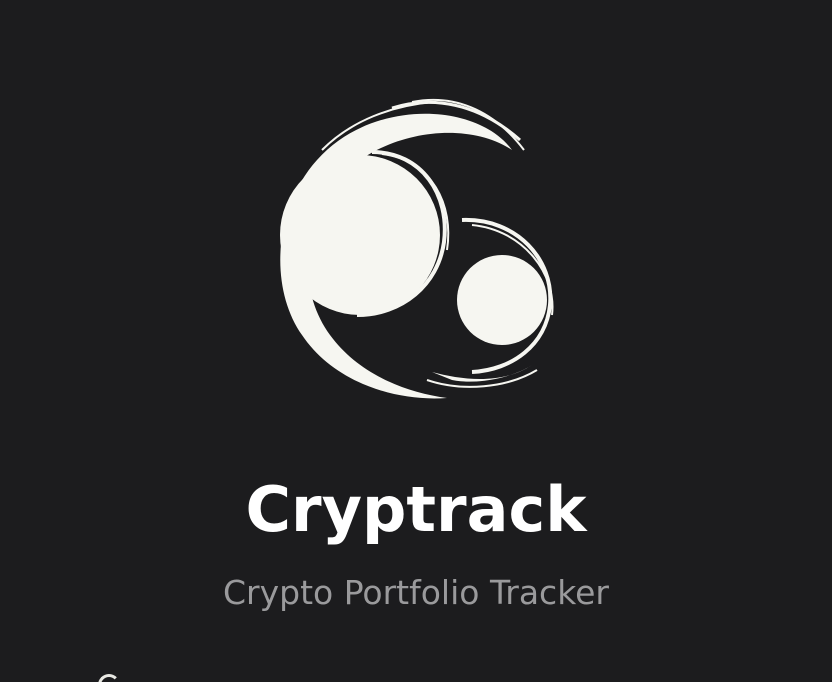 This screenshot has width=832, height=682. What do you see at coordinates (109, 678) in the screenshot?
I see `loading-spinner-icon` at bounding box center [109, 678].